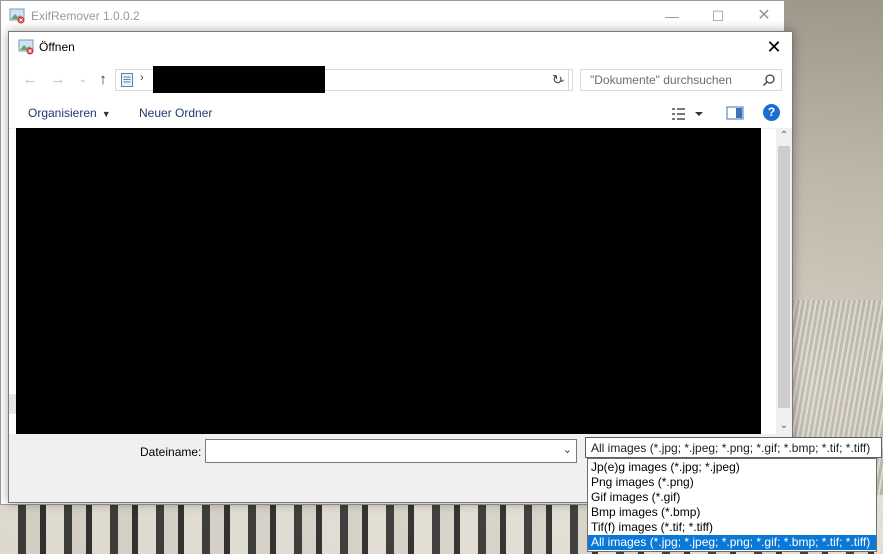  I want to click on new-folder-button: Neuer Ordner, so click(175, 113).